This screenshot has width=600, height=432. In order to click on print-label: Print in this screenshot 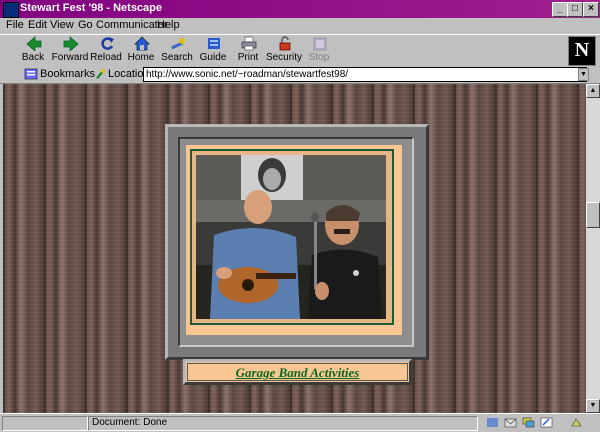, I will do `click(248, 57)`.